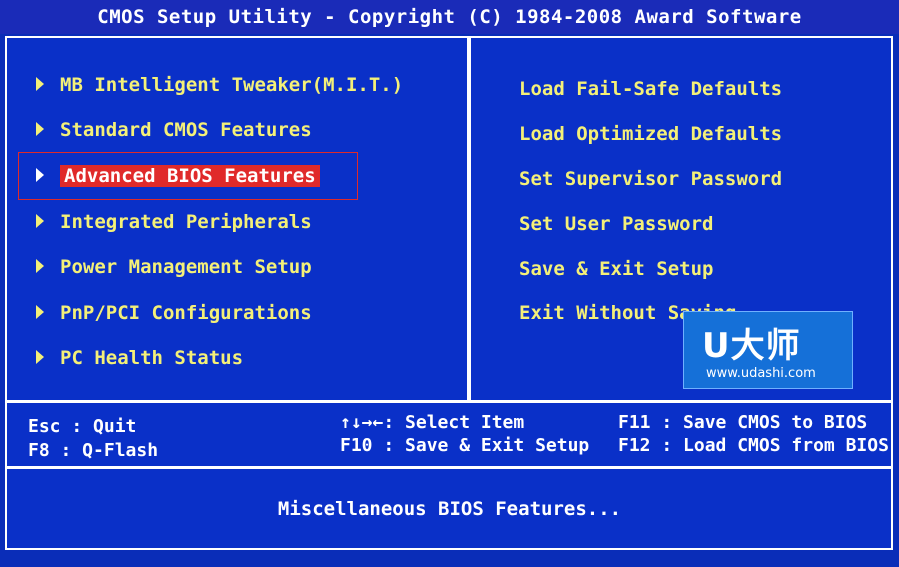 Image resolution: width=899 pixels, height=567 pixels. I want to click on menu-item-label: MB Intelligent Tweaker(M.I.T.), so click(232, 85).